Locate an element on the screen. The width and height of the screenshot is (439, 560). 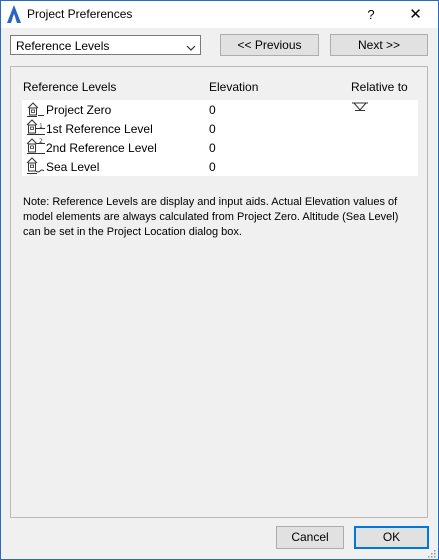
close-button: ✕ is located at coordinates (415, 14).